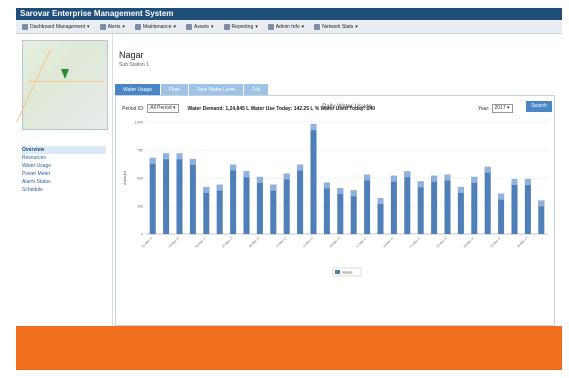 The height and width of the screenshot is (378, 569). What do you see at coordinates (65, 74) in the screenshot?
I see `map-pin-icon` at bounding box center [65, 74].